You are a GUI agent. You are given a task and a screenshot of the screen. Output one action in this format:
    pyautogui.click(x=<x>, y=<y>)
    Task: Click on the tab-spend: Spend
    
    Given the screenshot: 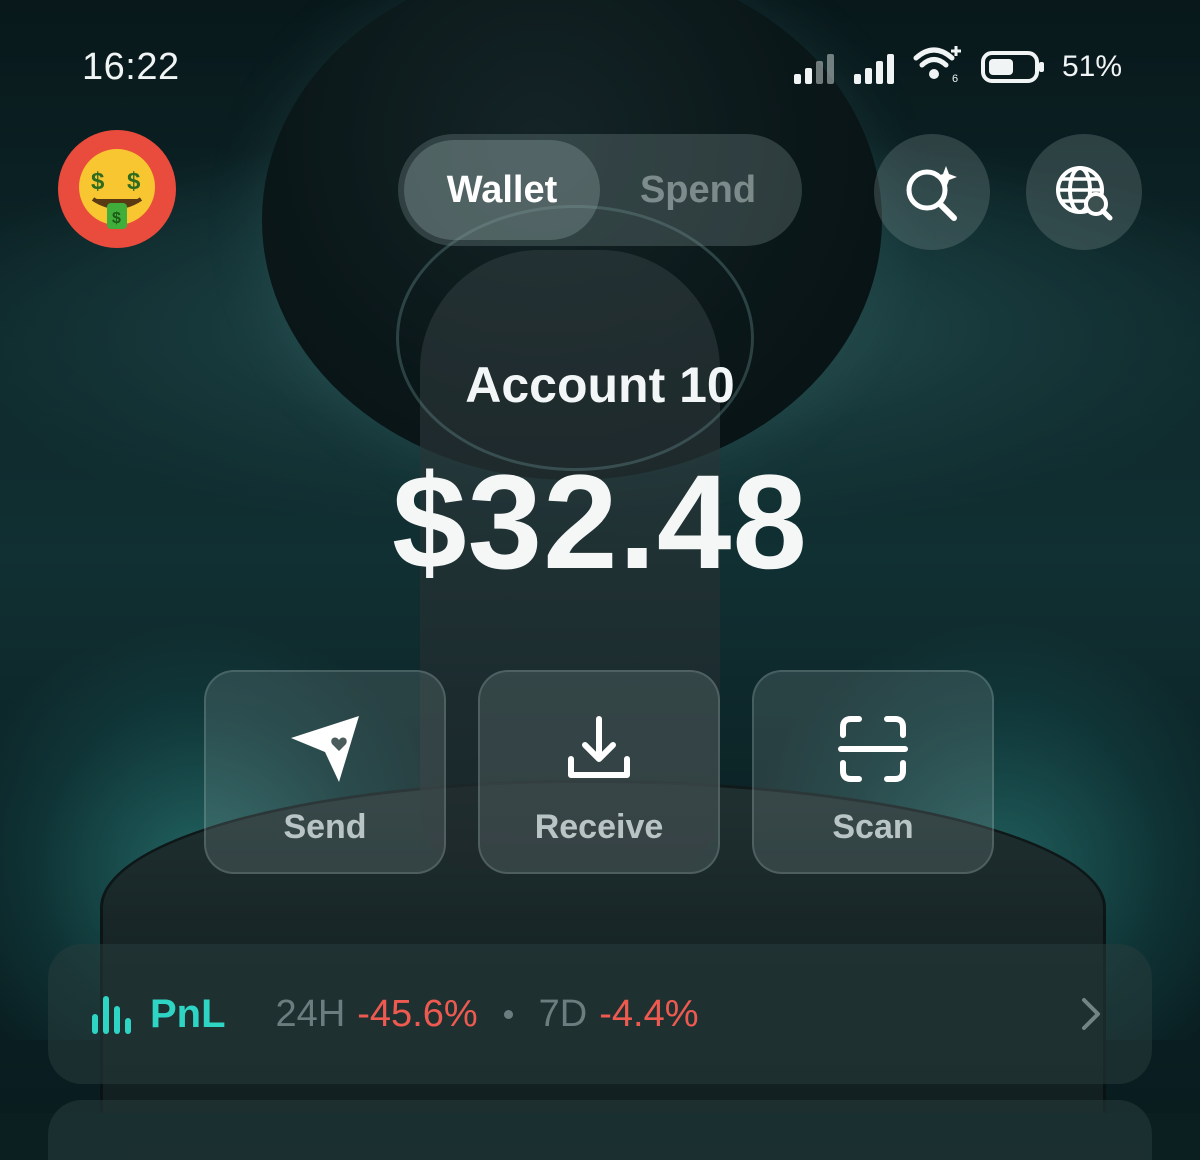 What is the action you would take?
    pyautogui.click(x=698, y=190)
    